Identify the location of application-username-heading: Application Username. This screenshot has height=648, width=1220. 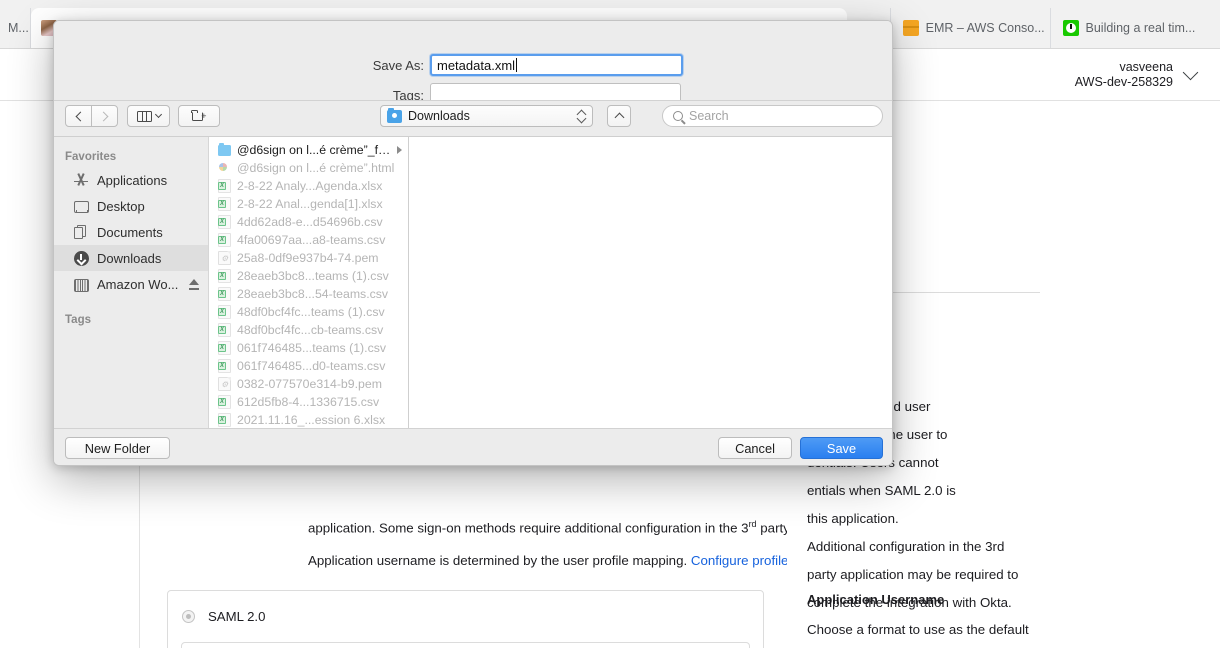
(876, 599).